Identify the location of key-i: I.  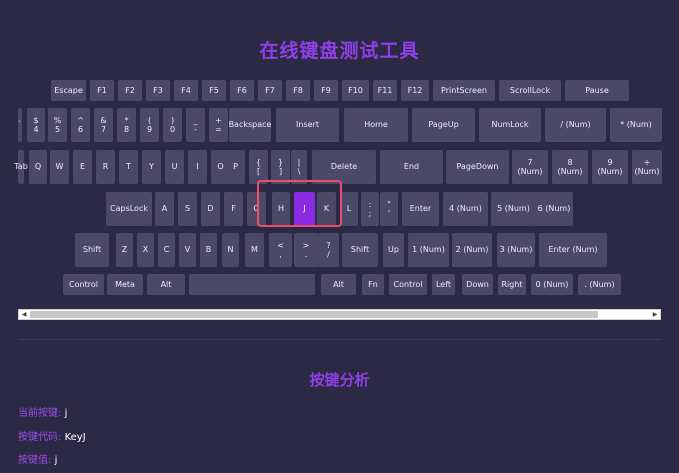
(197, 167).